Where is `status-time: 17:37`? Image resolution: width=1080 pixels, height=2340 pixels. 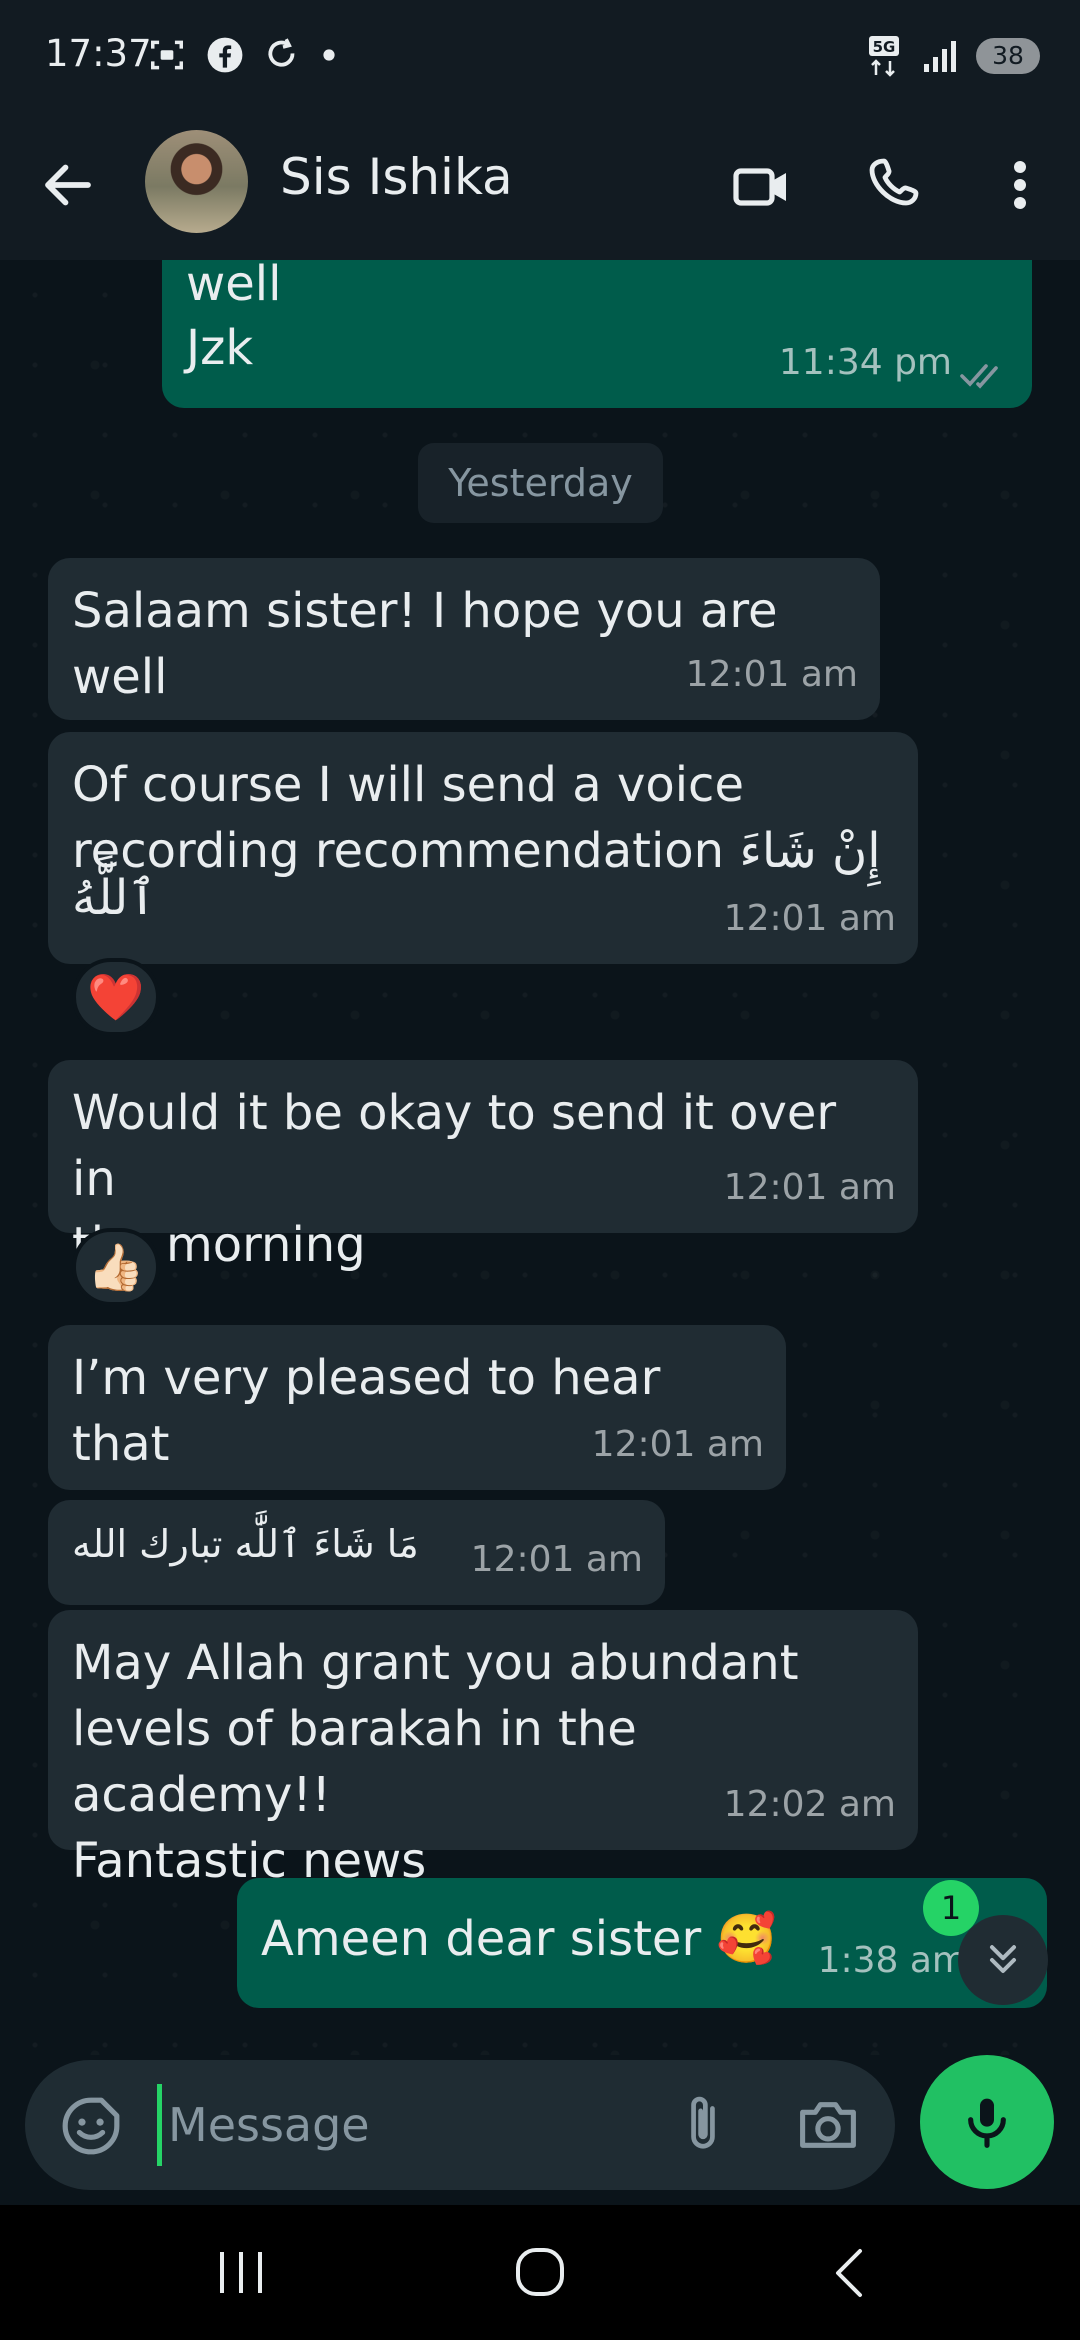
status-time: 17:37 is located at coordinates (98, 53).